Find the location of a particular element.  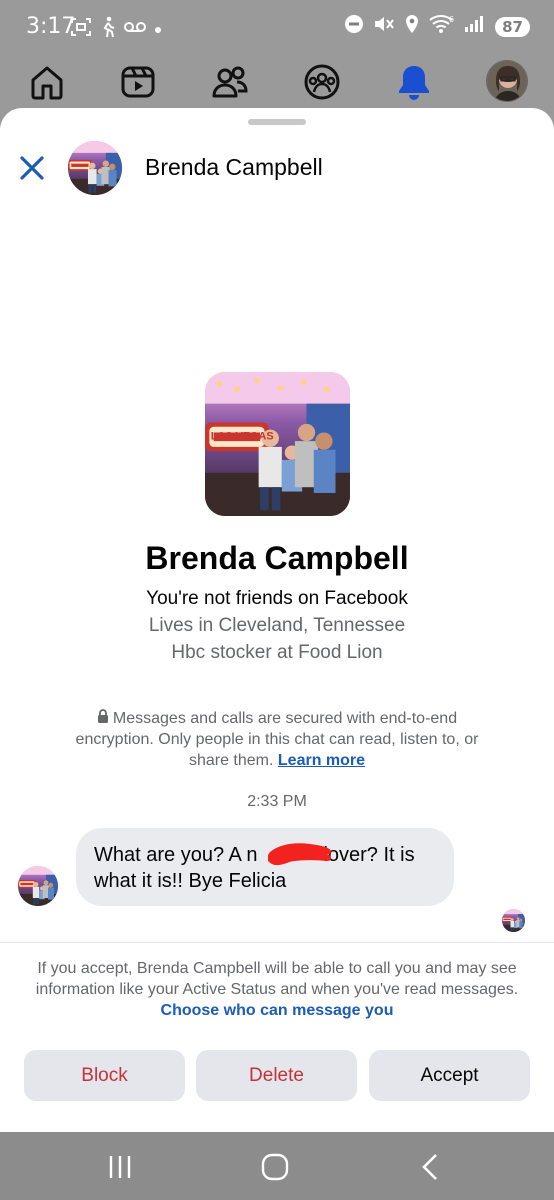

friends-icon is located at coordinates (230, 82).